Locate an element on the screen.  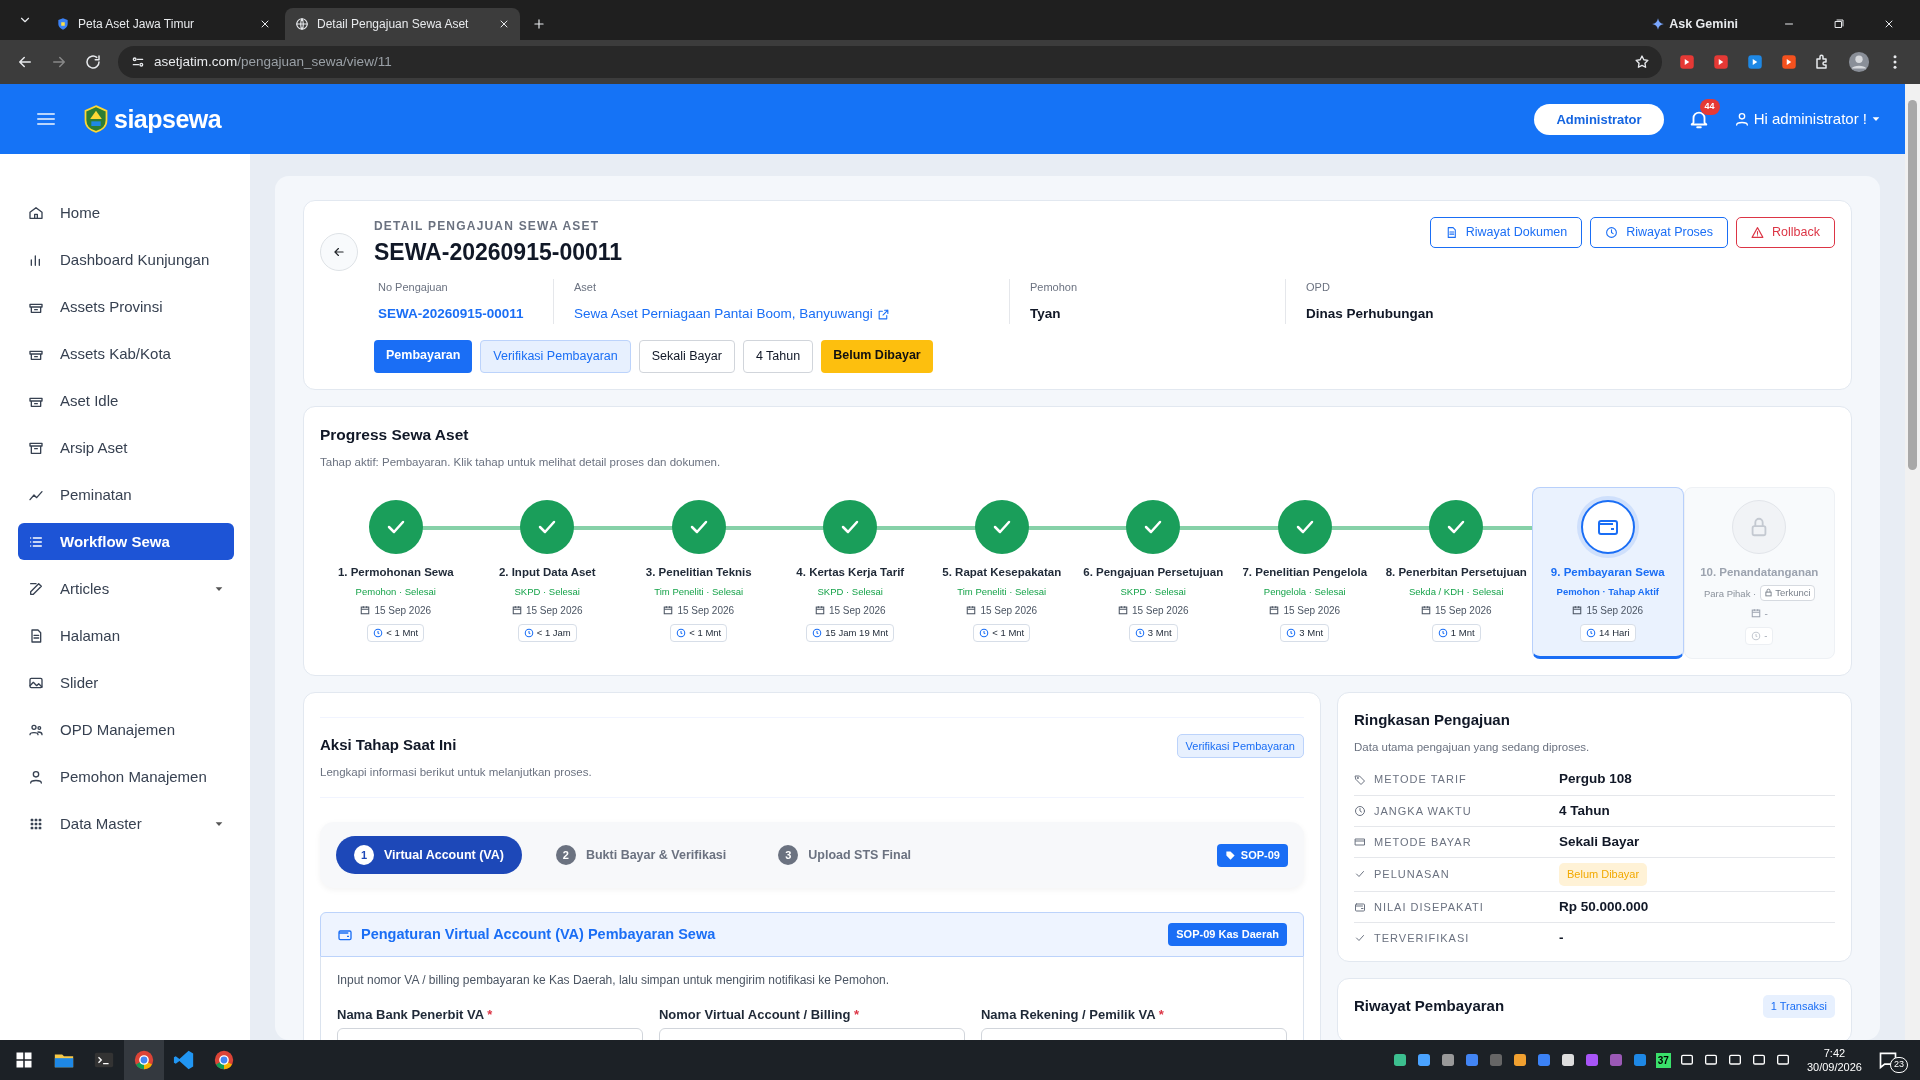
step-title: 7. Penelitian Pengelola is located at coordinates (1305, 573).